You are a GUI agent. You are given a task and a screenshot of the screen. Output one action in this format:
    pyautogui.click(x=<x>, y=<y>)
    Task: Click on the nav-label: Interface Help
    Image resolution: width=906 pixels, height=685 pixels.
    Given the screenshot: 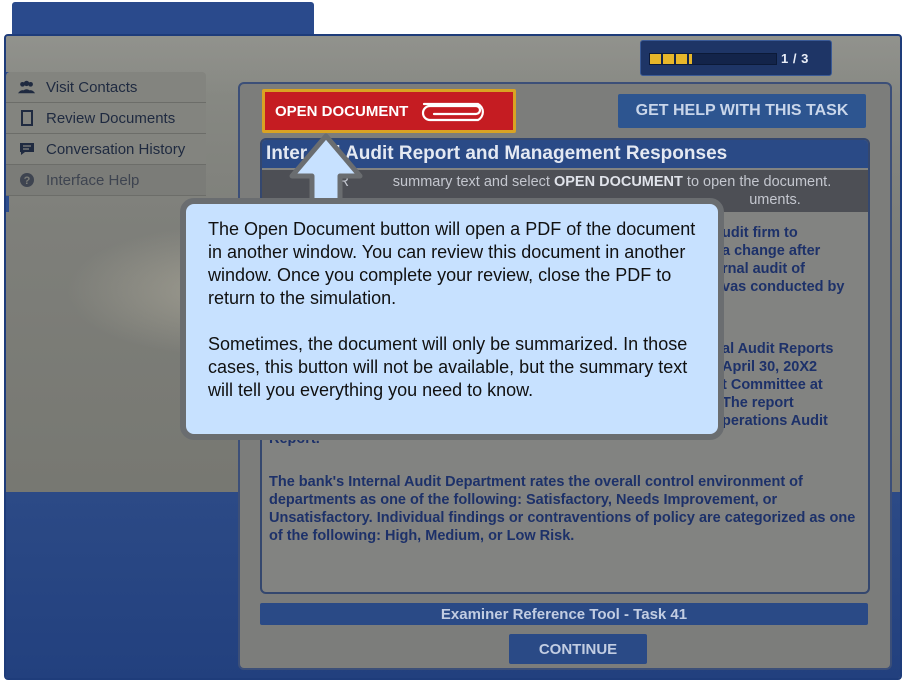 What is the action you would take?
    pyautogui.click(x=93, y=180)
    